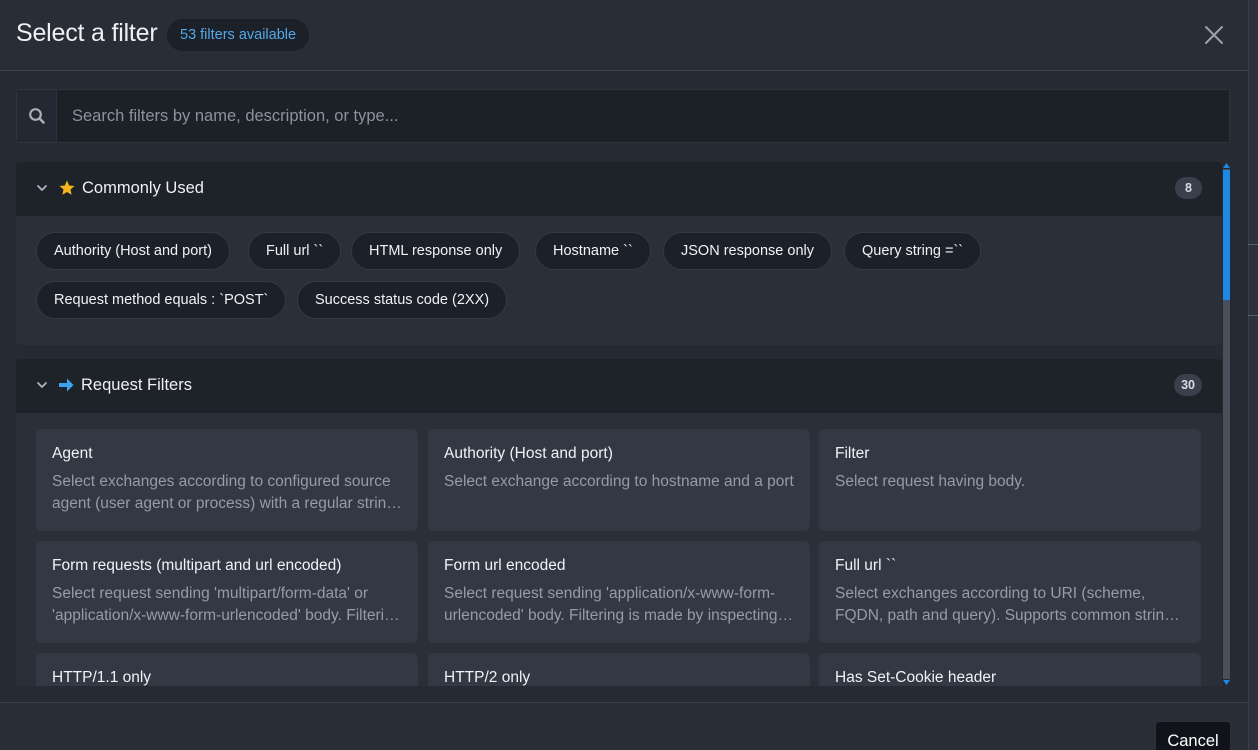 Image resolution: width=1258 pixels, height=750 pixels. What do you see at coordinates (852, 453) in the screenshot?
I see `filter-card-title: Filter` at bounding box center [852, 453].